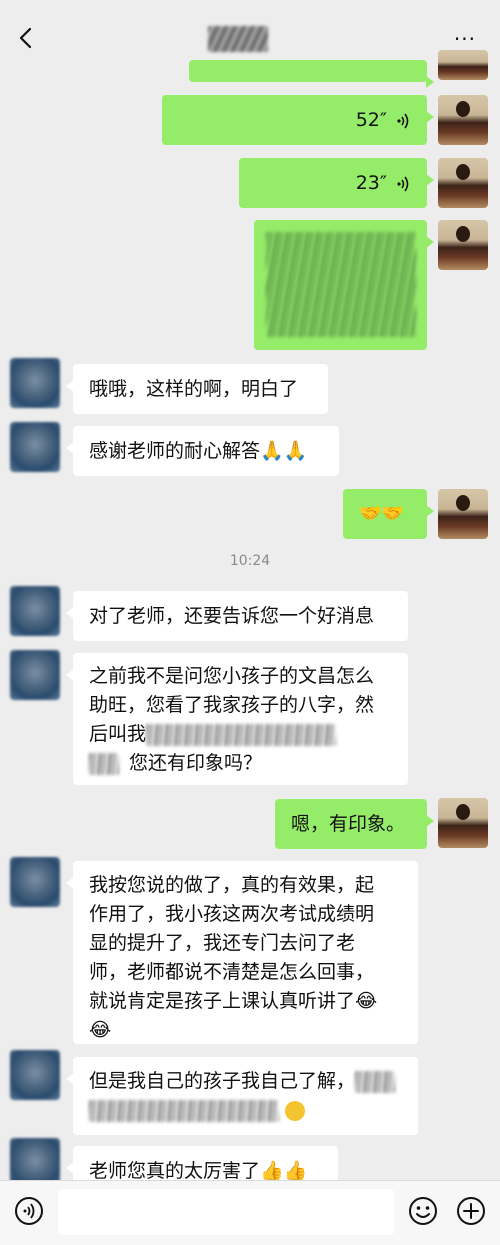 This screenshot has height=1245, width=500. I want to click on voice-input-icon, so click(29, 1211).